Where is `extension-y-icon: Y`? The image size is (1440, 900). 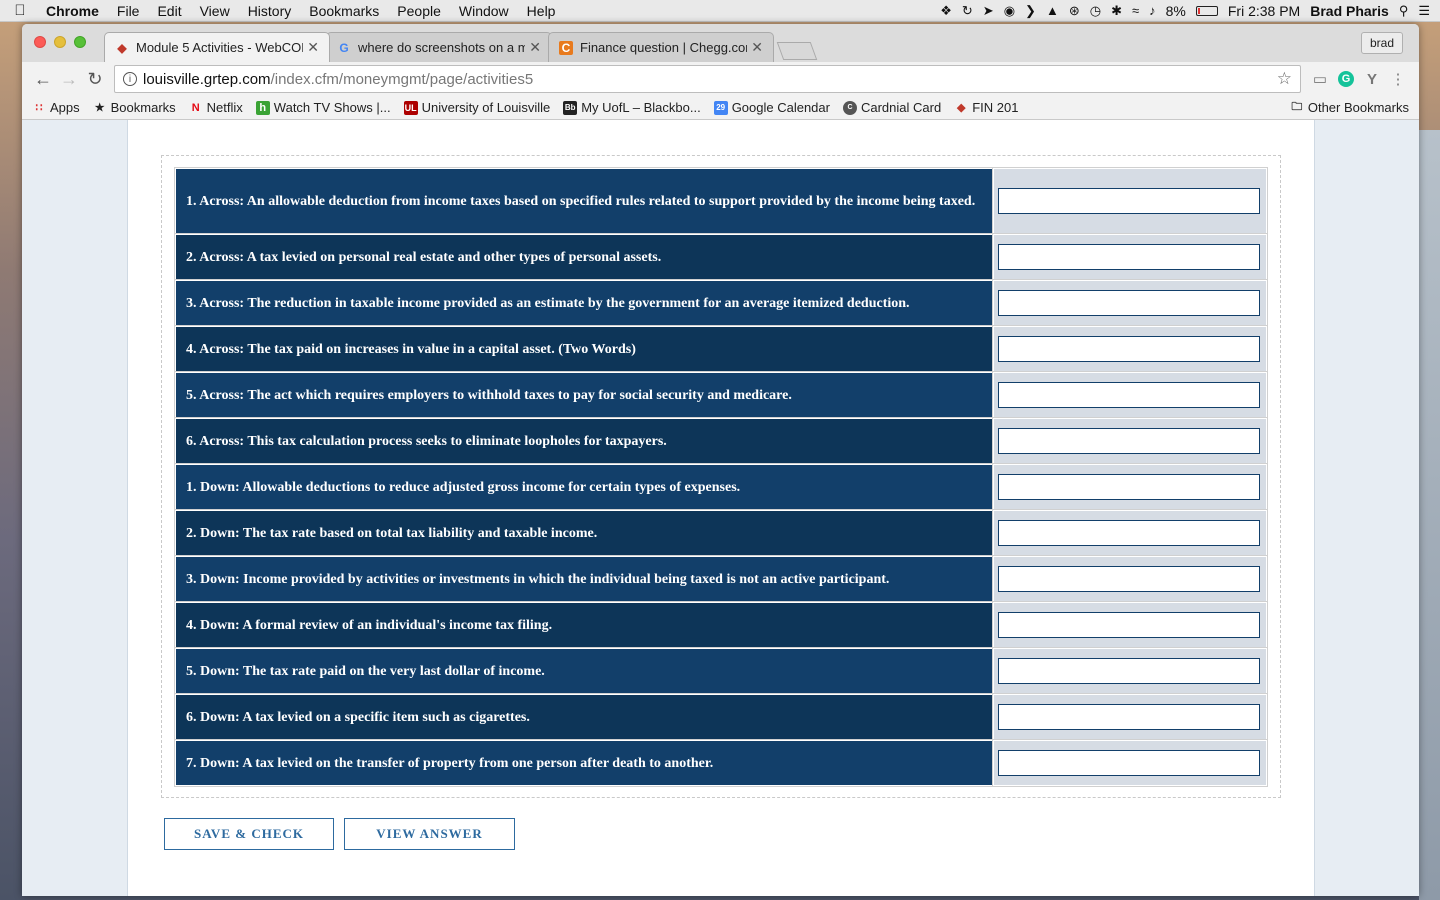
extension-y-icon: Y is located at coordinates (1372, 79).